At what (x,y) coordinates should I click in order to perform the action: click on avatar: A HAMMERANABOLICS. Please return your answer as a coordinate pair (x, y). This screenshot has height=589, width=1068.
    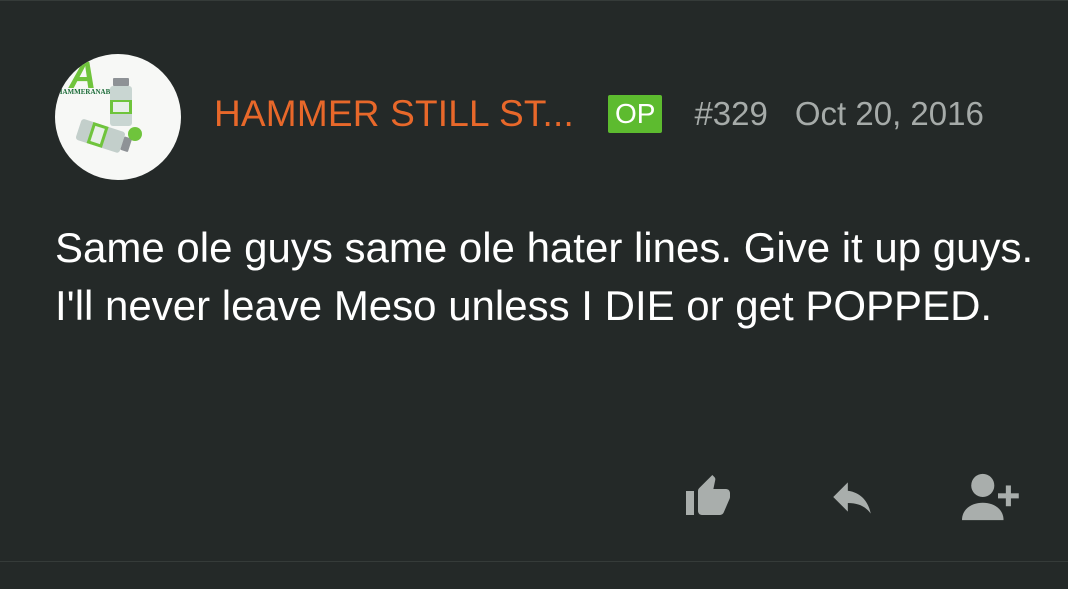
    Looking at the image, I should click on (118, 117).